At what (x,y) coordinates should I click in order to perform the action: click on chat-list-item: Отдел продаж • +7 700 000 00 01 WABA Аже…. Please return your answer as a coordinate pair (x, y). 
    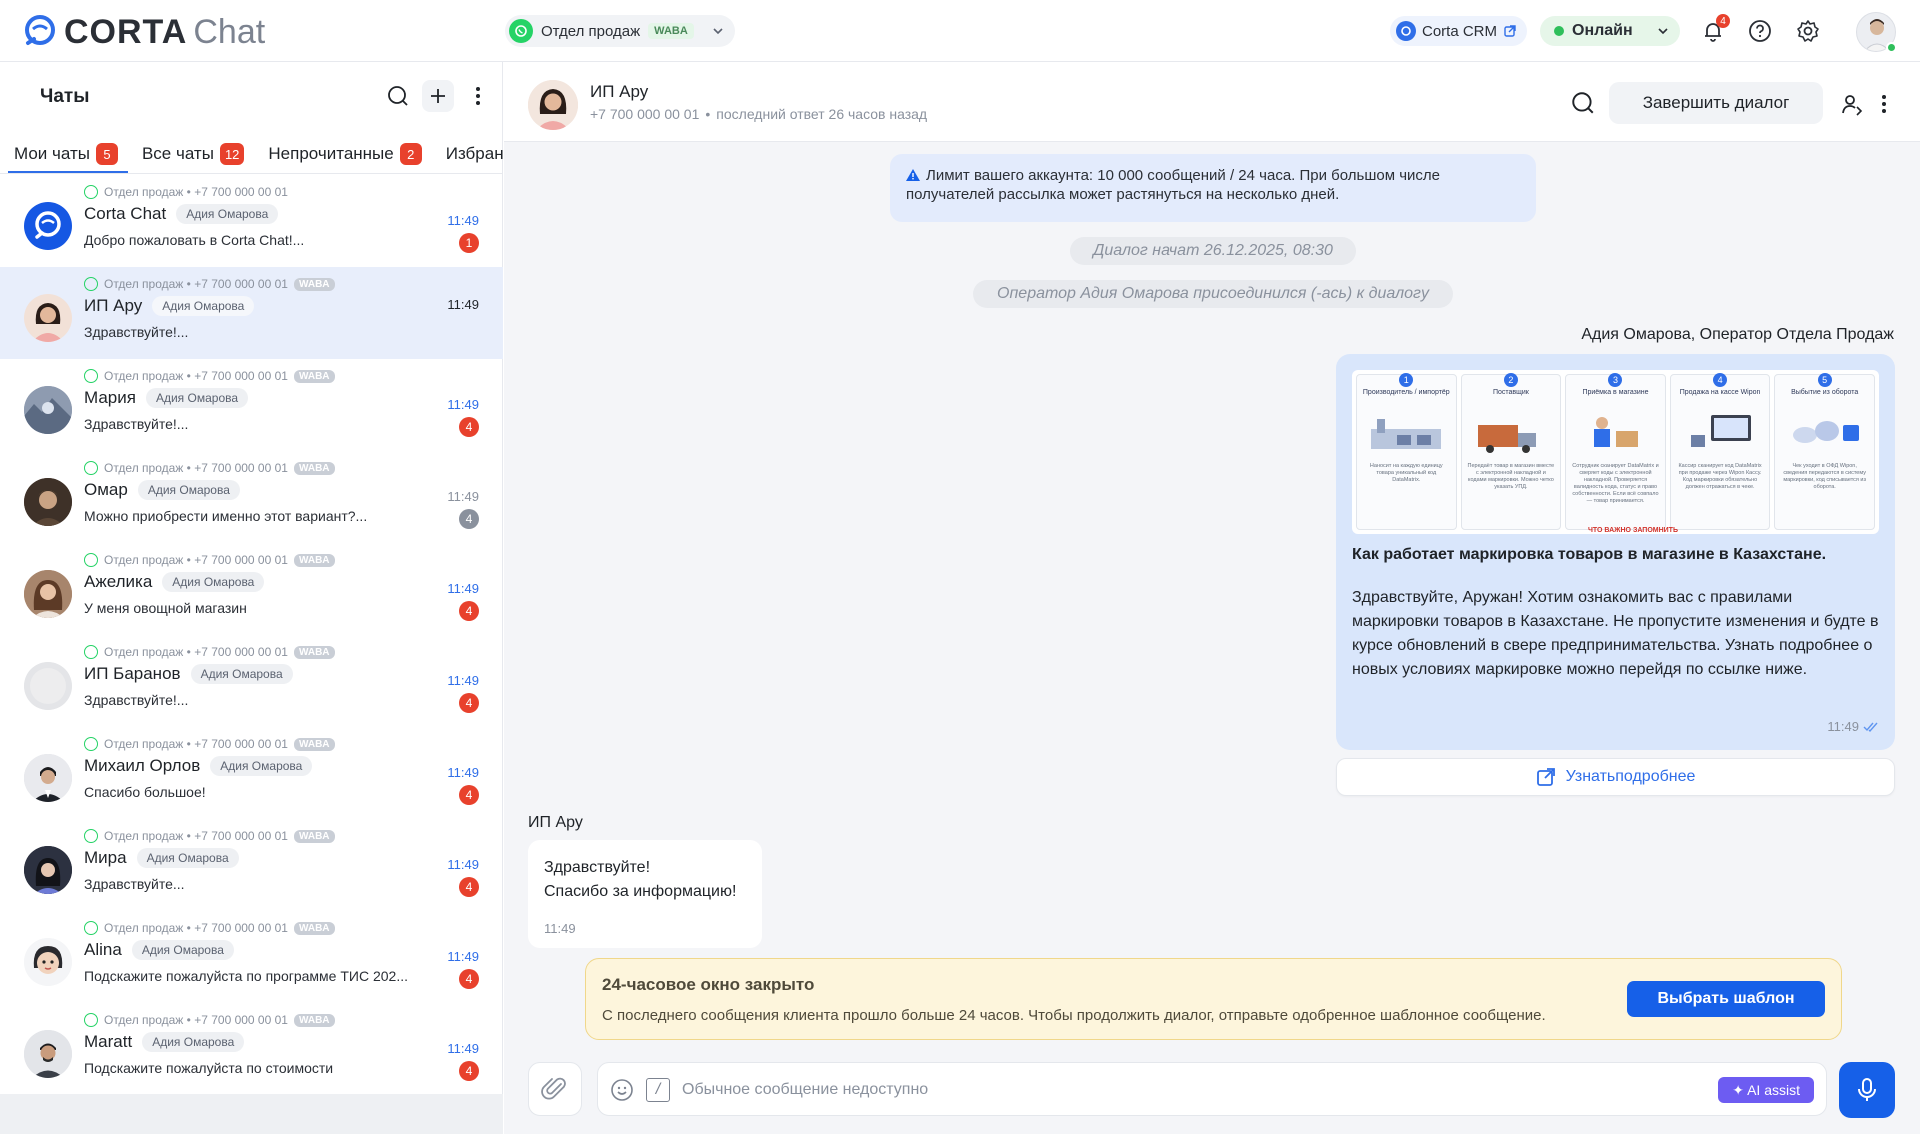
    Looking at the image, I should click on (251, 589).